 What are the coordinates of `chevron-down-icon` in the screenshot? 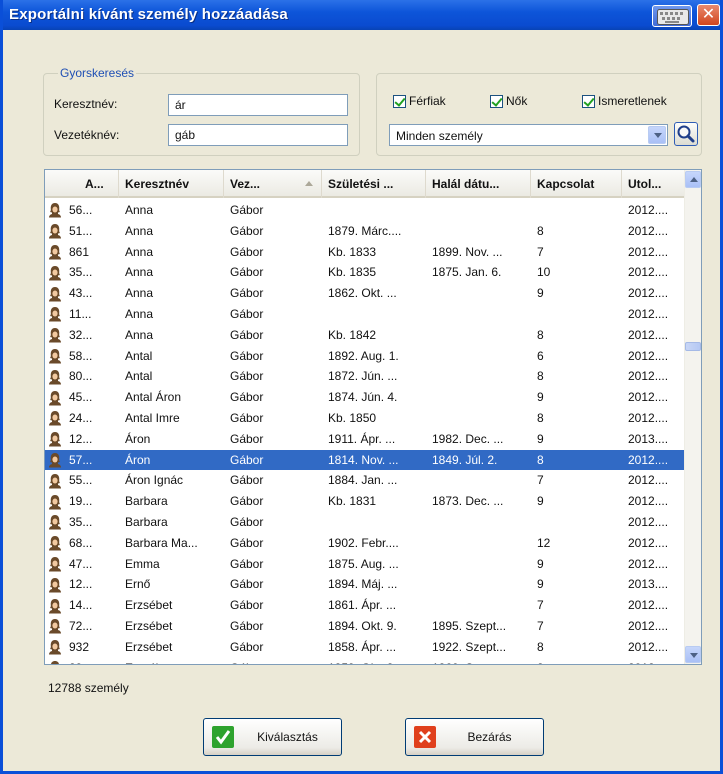 It's located at (657, 135).